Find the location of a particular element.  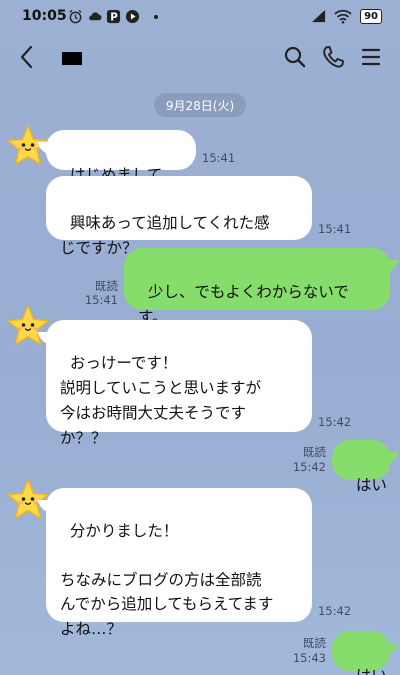

svg-text: P is located at coordinates (114, 18).